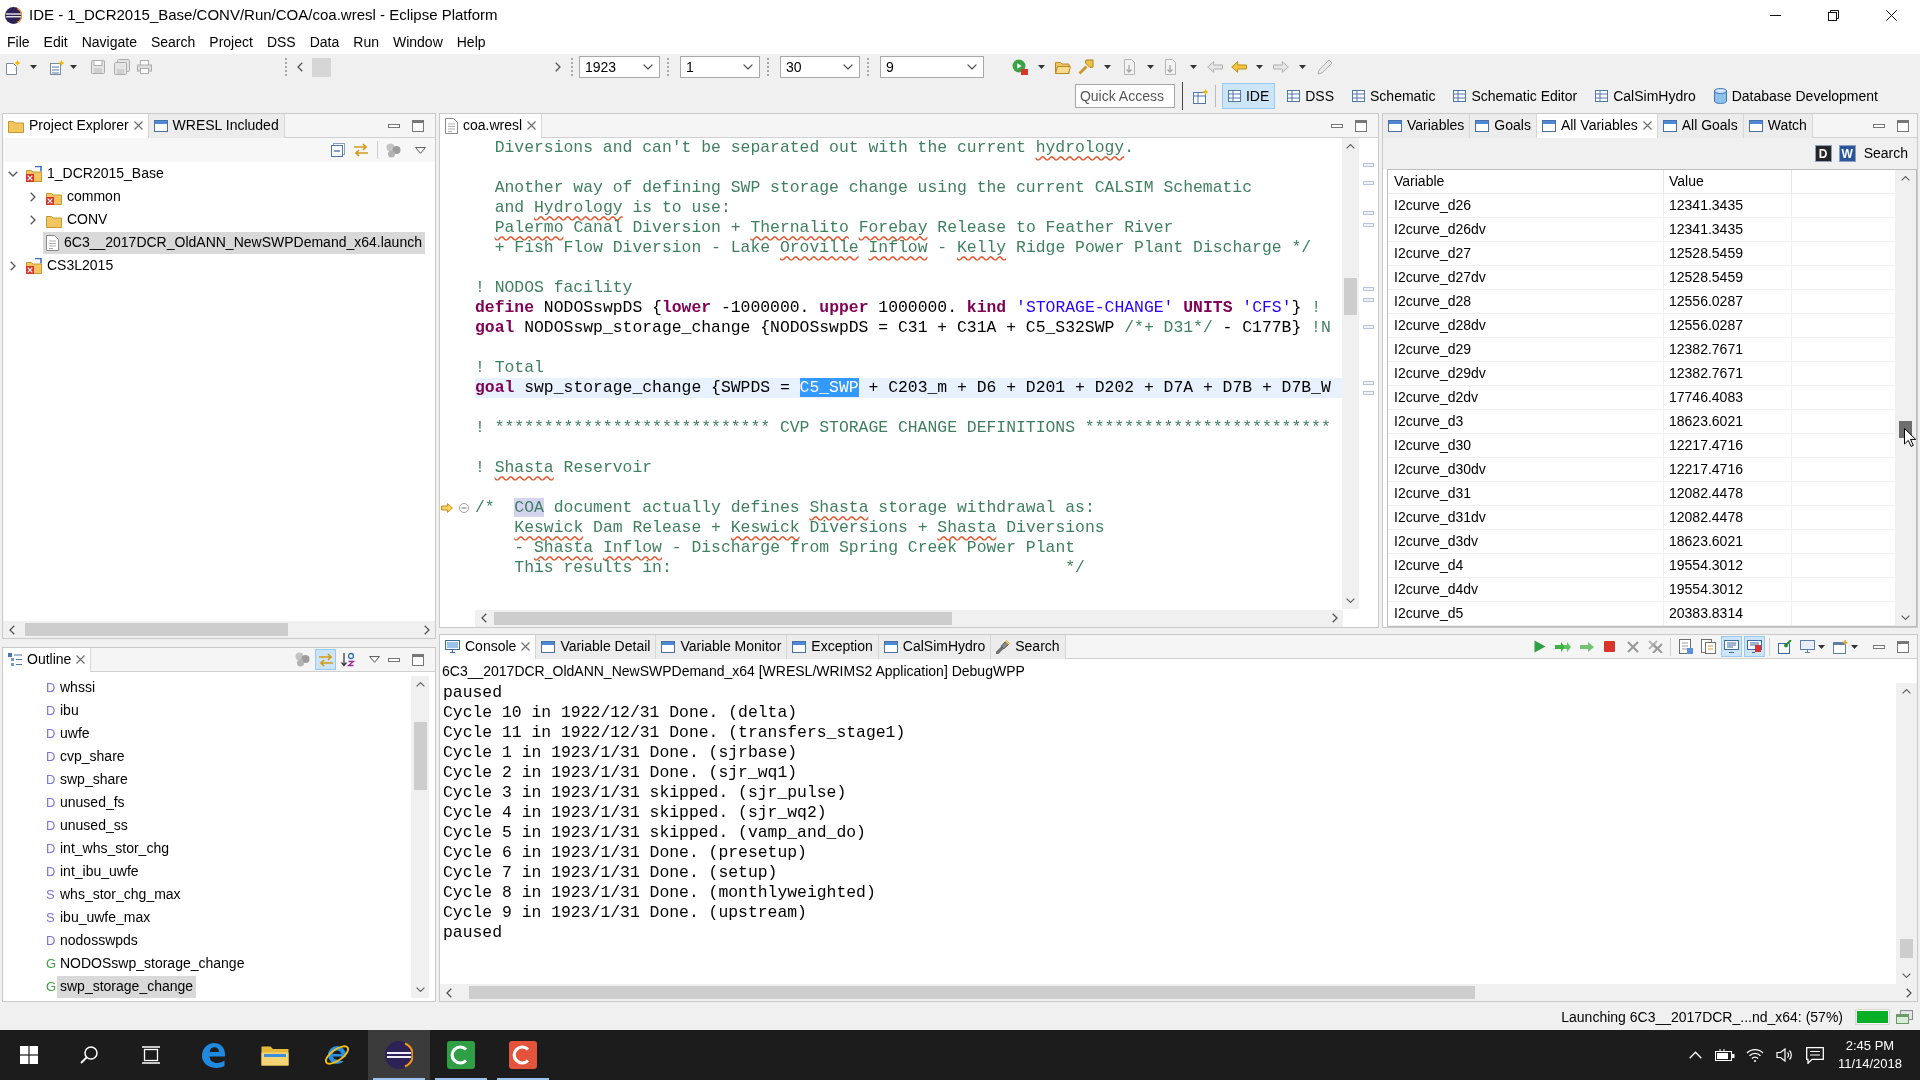 The width and height of the screenshot is (1920, 1080). I want to click on swap-arrows-icon, so click(361, 150).